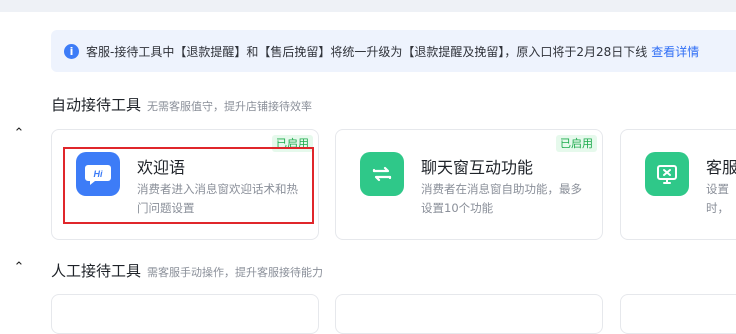  Describe the element at coordinates (217, 198) in the screenshot. I see `card-description: 消费者进入消息窗欢迎话术和热门问题设置` at that location.